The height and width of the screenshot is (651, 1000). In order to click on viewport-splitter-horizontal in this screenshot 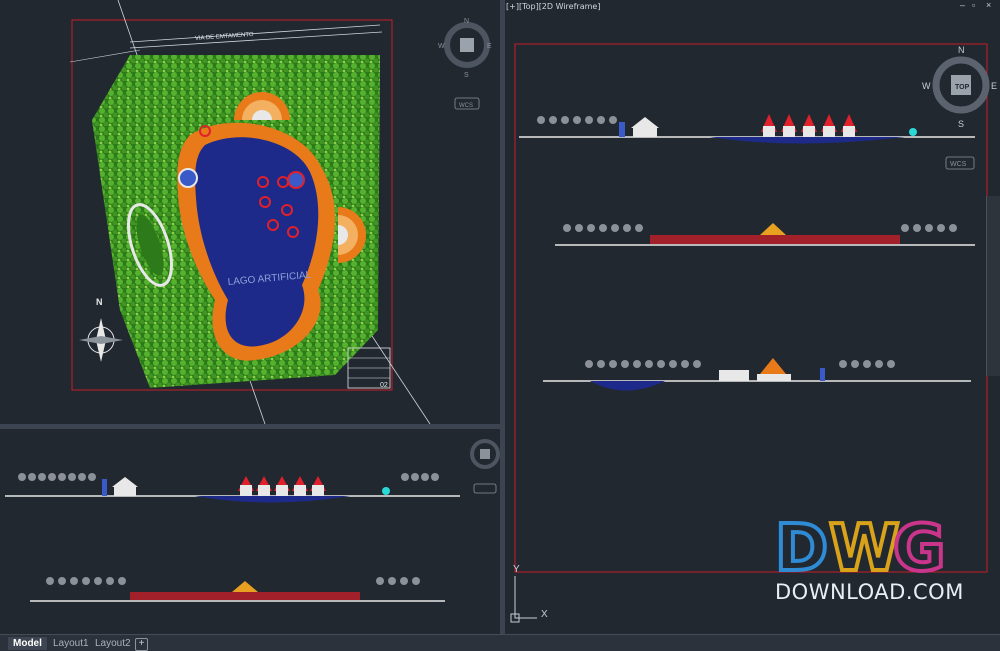, I will do `click(250, 426)`.